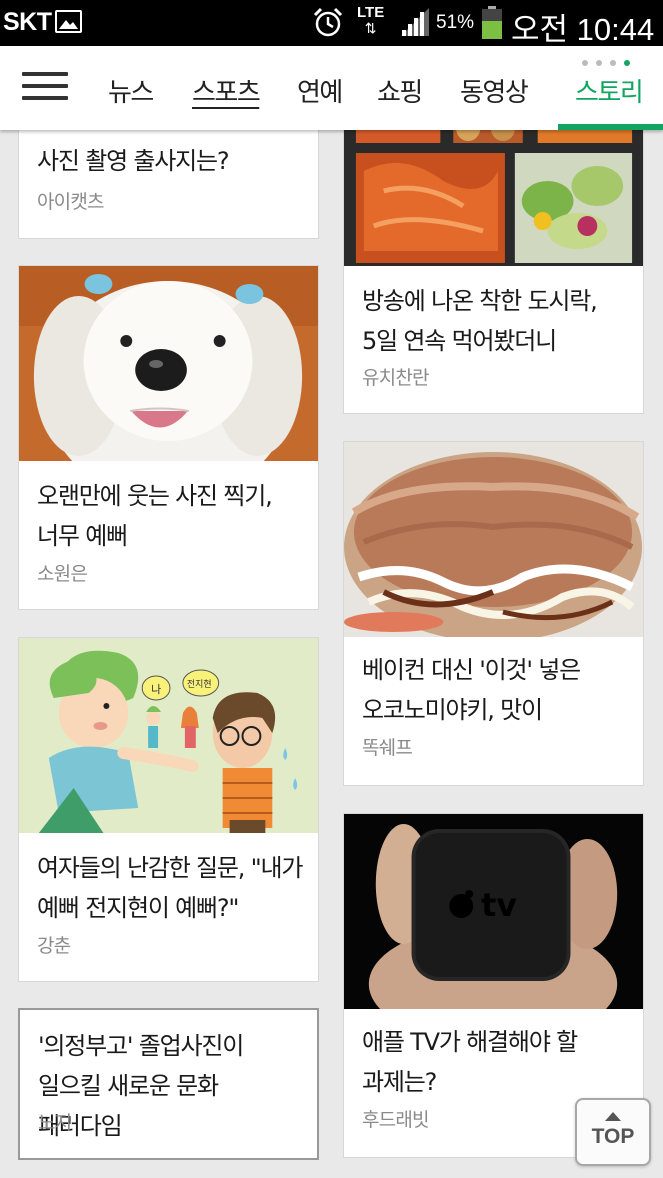 Image resolution: width=663 pixels, height=1178 pixels. What do you see at coordinates (68, 21) in the screenshot?
I see `gallery-icon` at bounding box center [68, 21].